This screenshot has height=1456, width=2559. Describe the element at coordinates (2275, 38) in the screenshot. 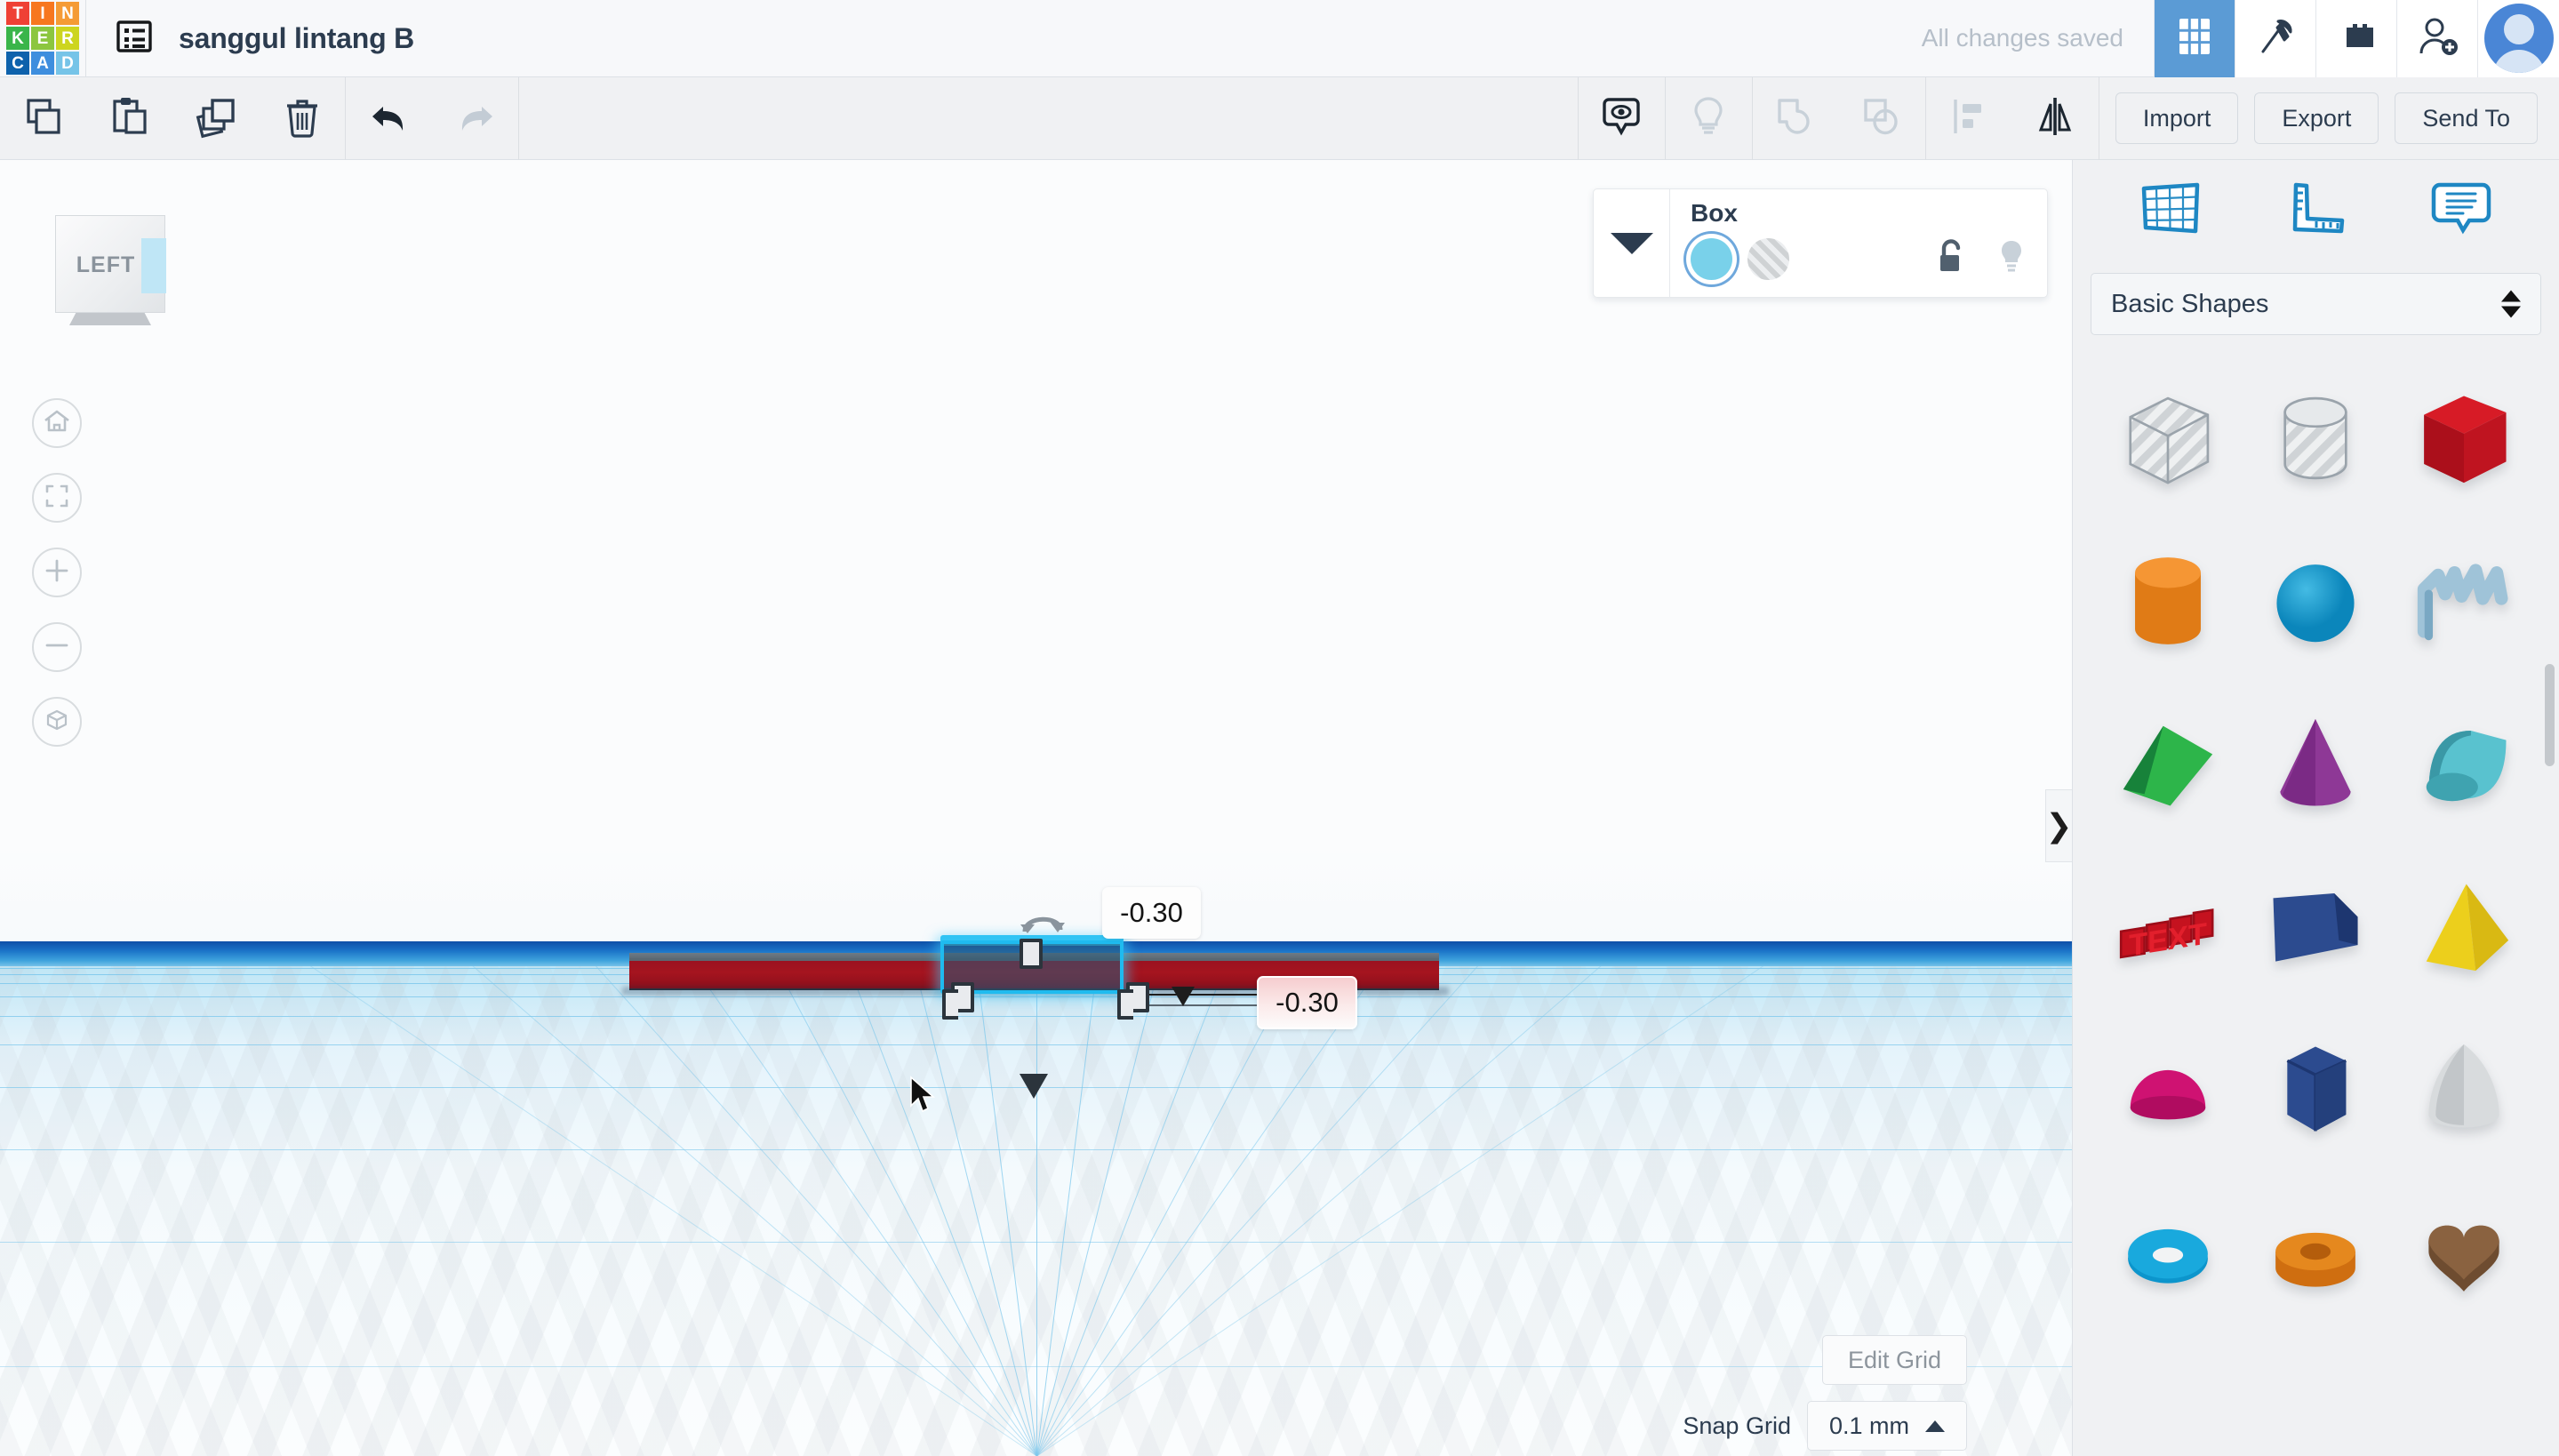

I see `tab-codeblocks` at that location.